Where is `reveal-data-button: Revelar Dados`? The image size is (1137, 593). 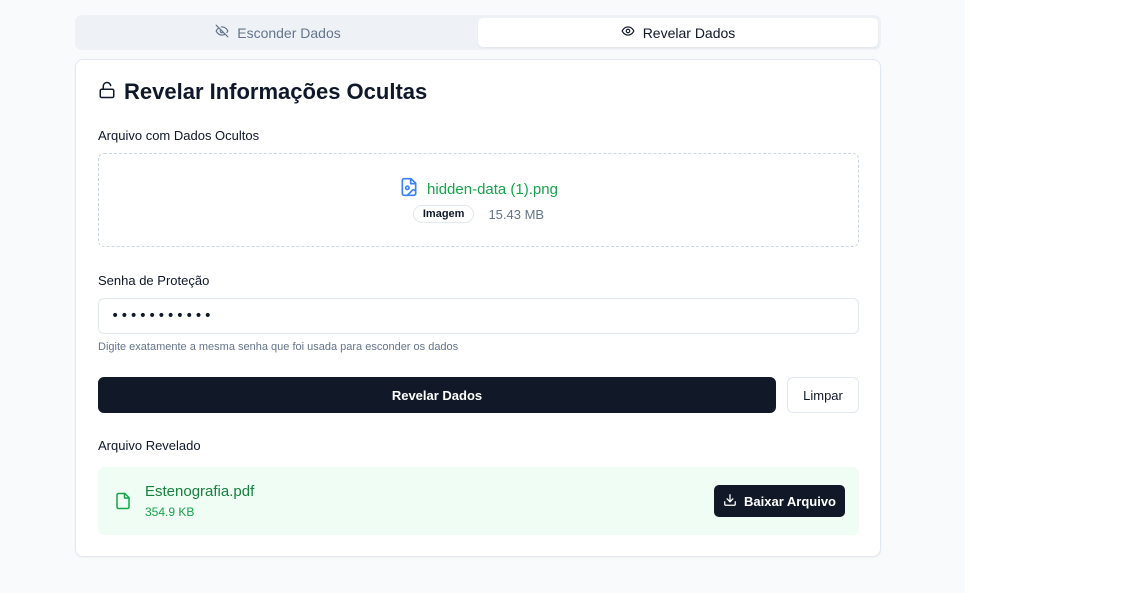 reveal-data-button: Revelar Dados is located at coordinates (437, 395).